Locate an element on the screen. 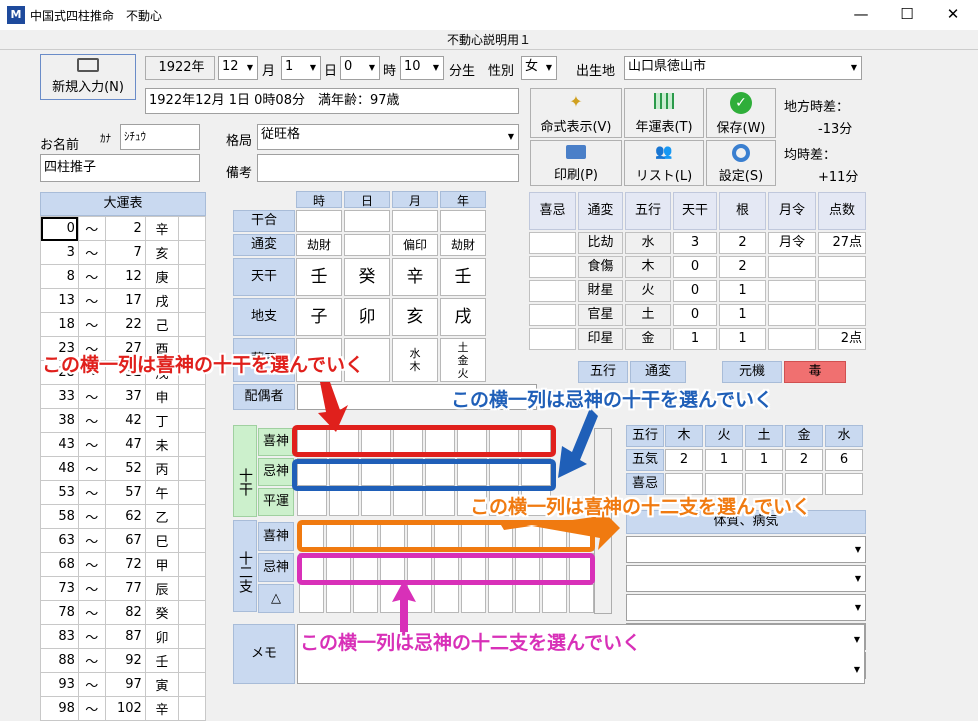 The width and height of the screenshot is (978, 721). meishiki-cell-tsuhen: 偏印 is located at coordinates (415, 245).